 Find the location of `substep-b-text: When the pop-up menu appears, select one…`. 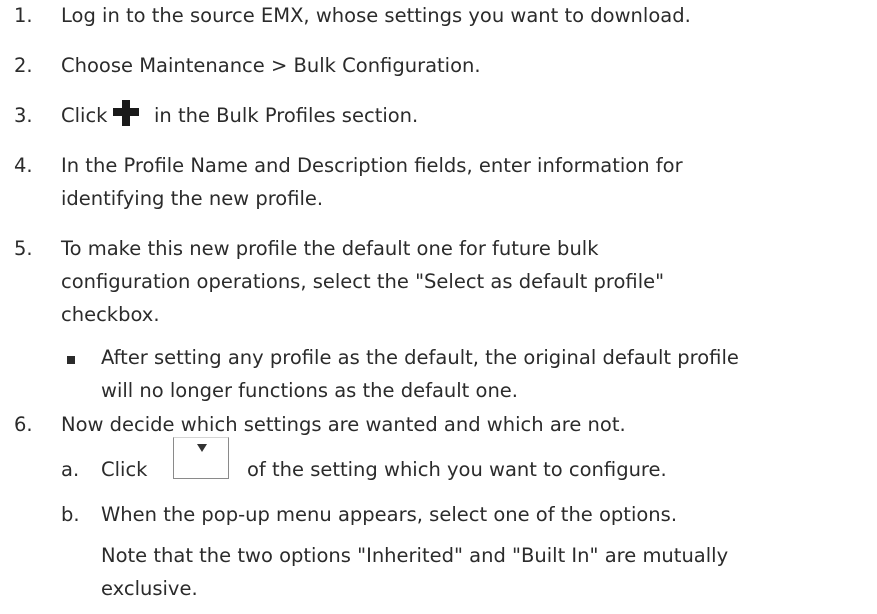

substep-b-text: When the pop-up menu appears, select one… is located at coordinates (389, 514).